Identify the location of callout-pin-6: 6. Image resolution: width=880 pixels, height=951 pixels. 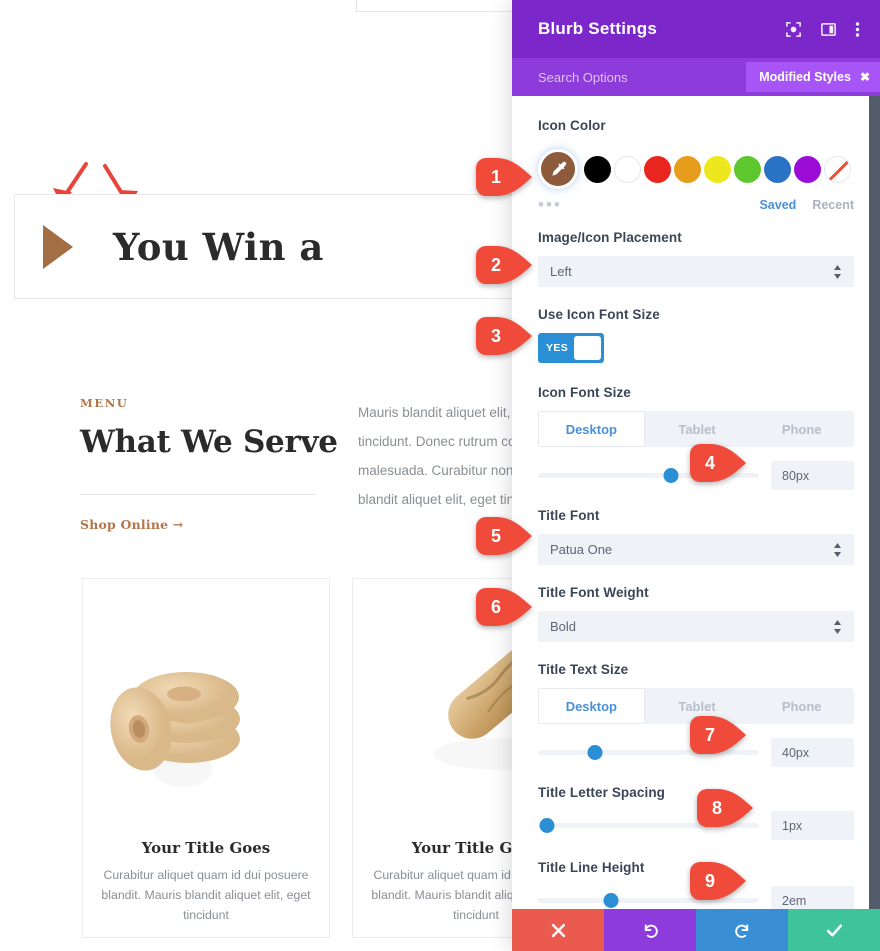
(505, 607).